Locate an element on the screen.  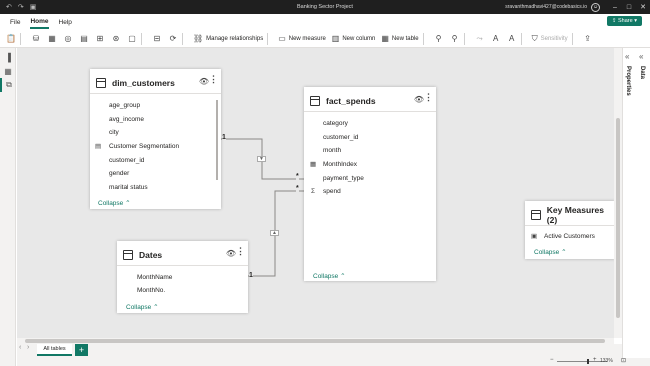
onelake-icon: ◎ is located at coordinates (68, 38).